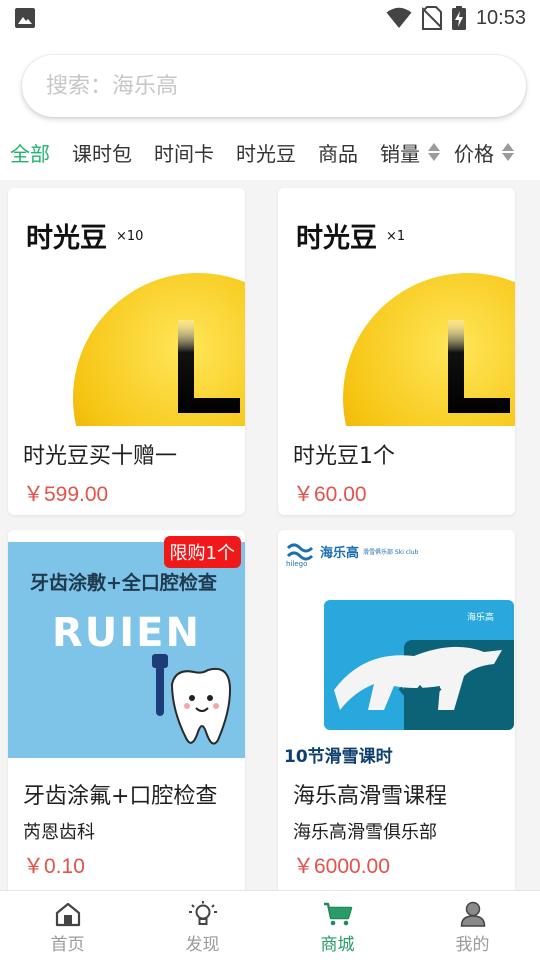  What do you see at coordinates (100, 456) in the screenshot?
I see `product-name: 时光豆买十赠一` at bounding box center [100, 456].